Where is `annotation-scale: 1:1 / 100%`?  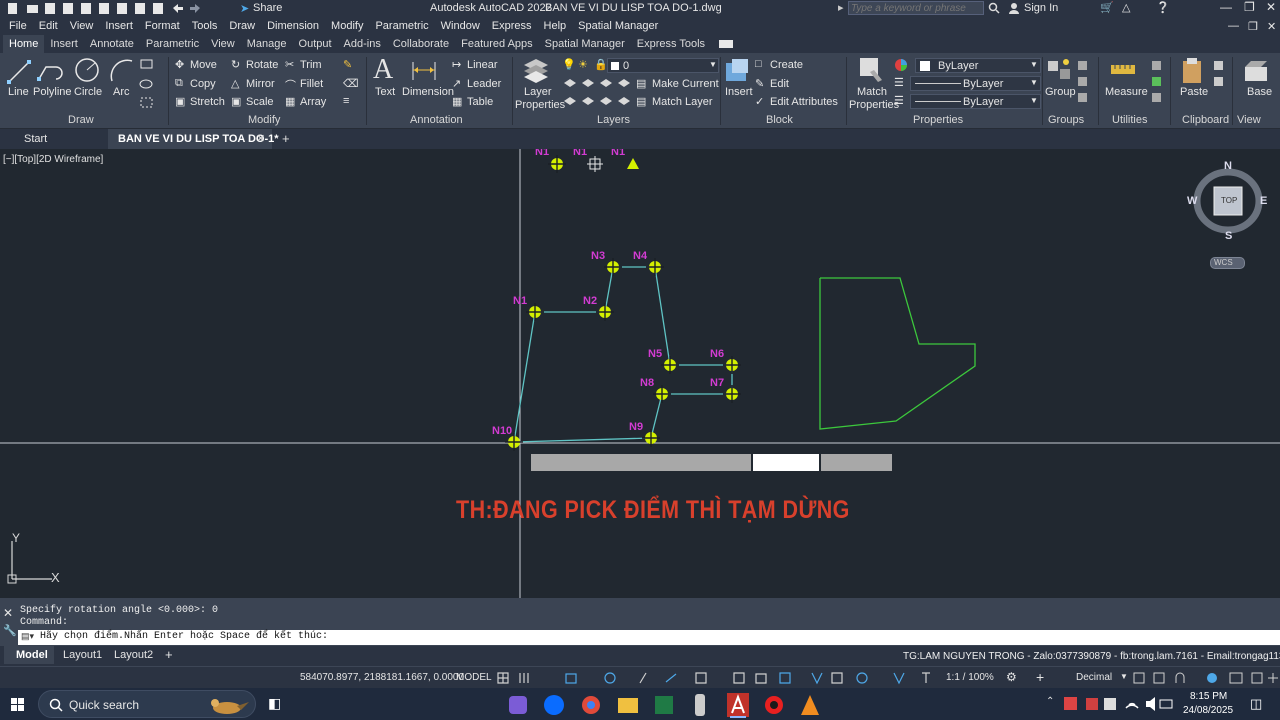 annotation-scale: 1:1 / 100% is located at coordinates (970, 677).